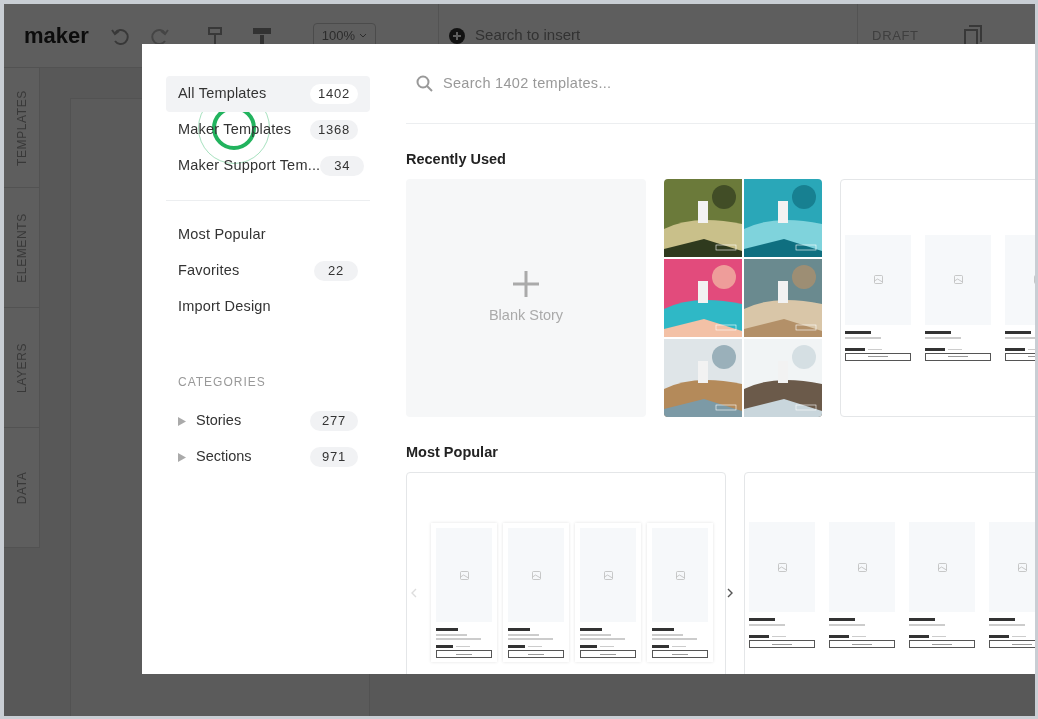  What do you see at coordinates (342, 166) in the screenshot?
I see `count-badge: 34` at bounding box center [342, 166].